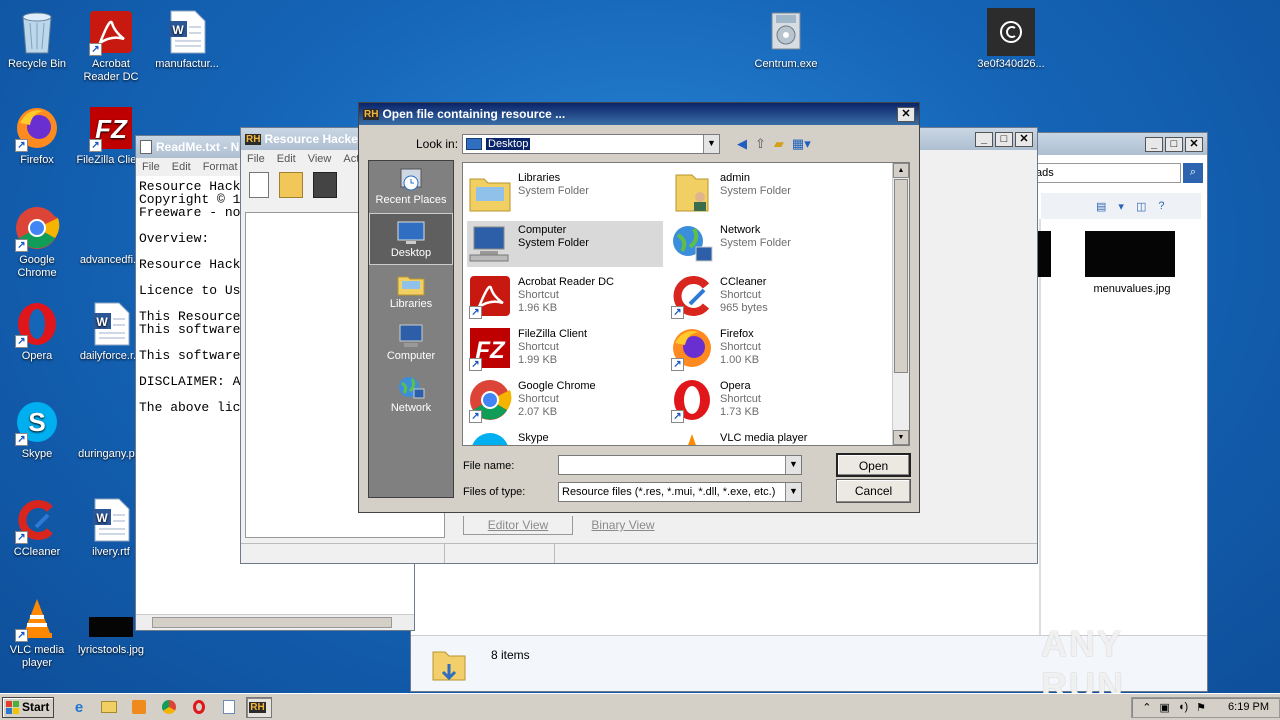 The width and height of the screenshot is (1280, 720). Describe the element at coordinates (1101, 206) in the screenshot. I see `view-icon: ▤` at that location.